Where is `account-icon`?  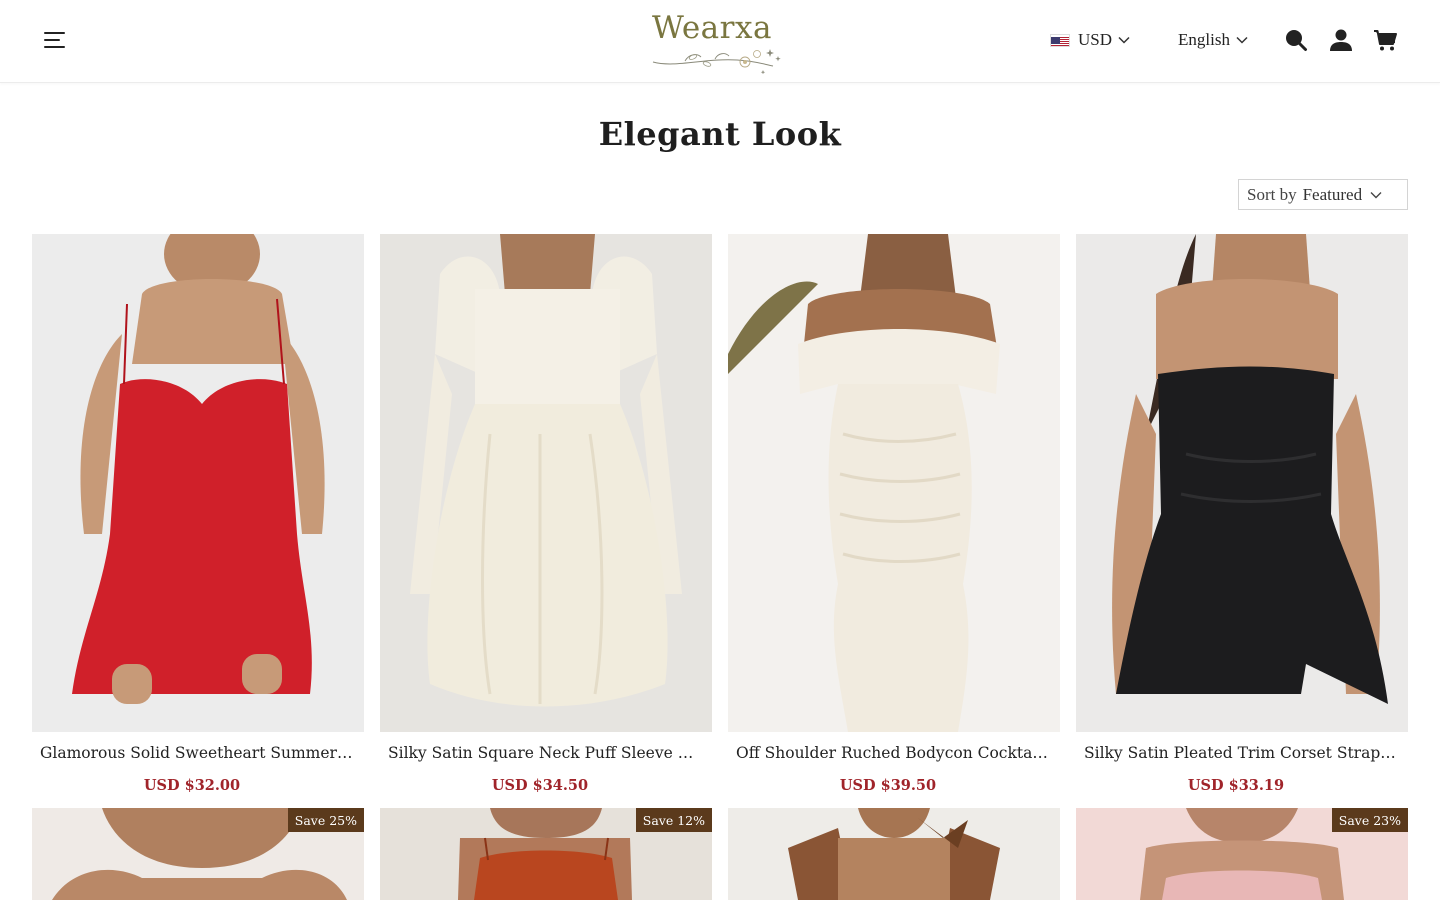 account-icon is located at coordinates (1341, 40).